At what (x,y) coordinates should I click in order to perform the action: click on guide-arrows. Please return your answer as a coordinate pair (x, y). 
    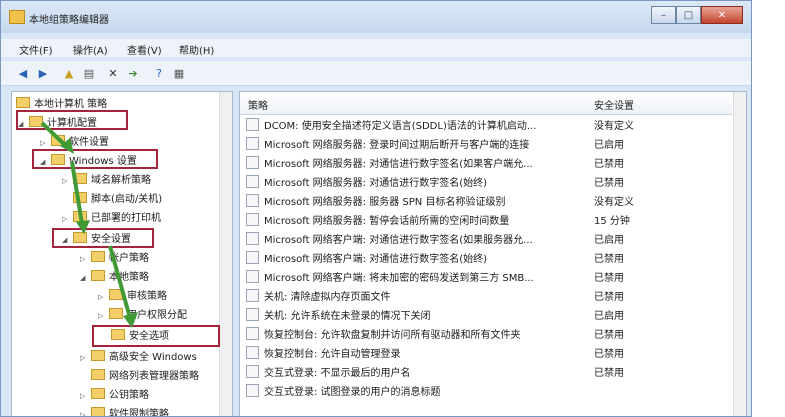
    Looking at the image, I should click on (89, 224).